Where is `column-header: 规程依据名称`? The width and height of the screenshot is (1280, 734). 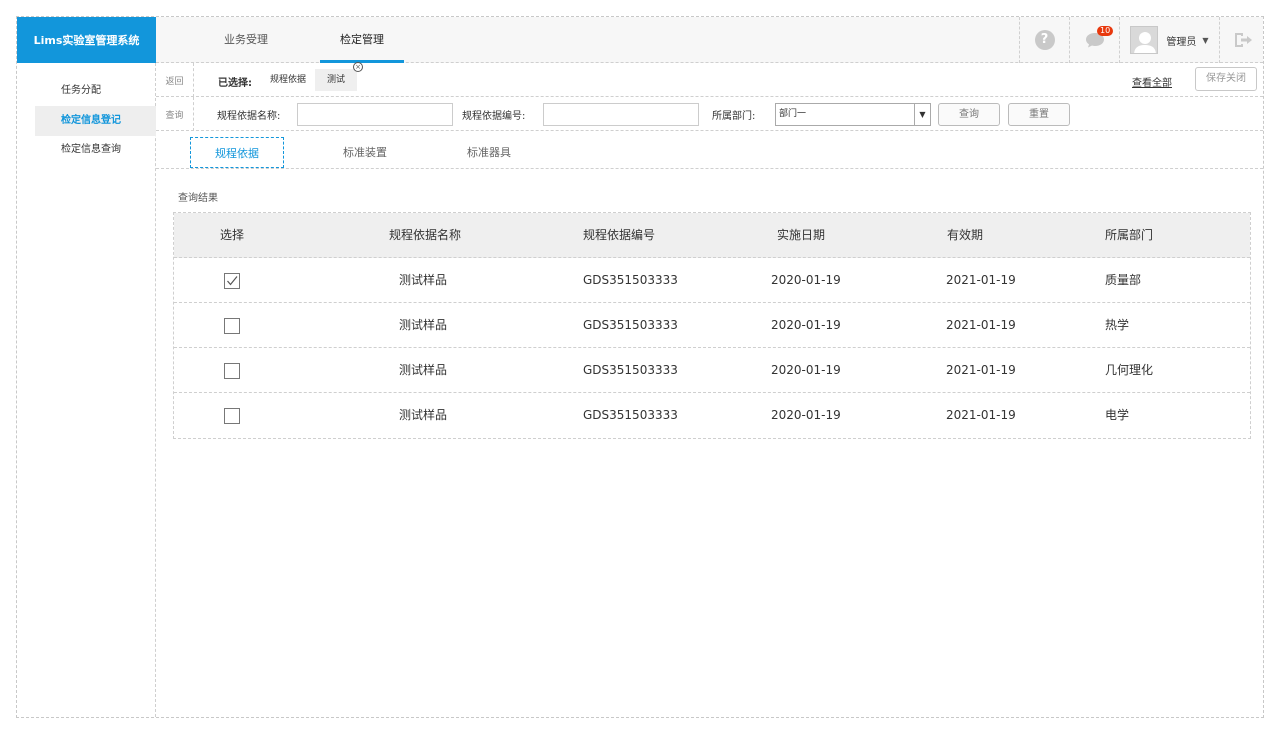
column-header: 规程依据名称 is located at coordinates (425, 235).